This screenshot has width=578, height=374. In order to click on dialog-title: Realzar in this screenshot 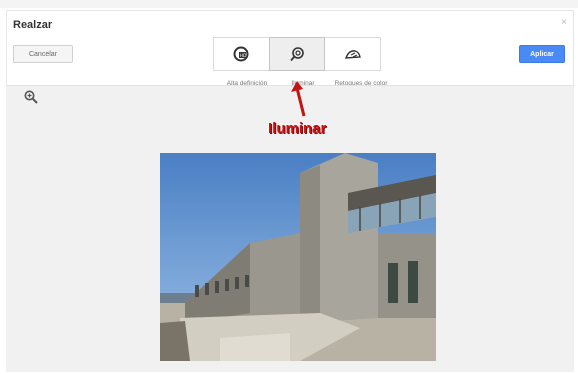, I will do `click(33, 25)`.